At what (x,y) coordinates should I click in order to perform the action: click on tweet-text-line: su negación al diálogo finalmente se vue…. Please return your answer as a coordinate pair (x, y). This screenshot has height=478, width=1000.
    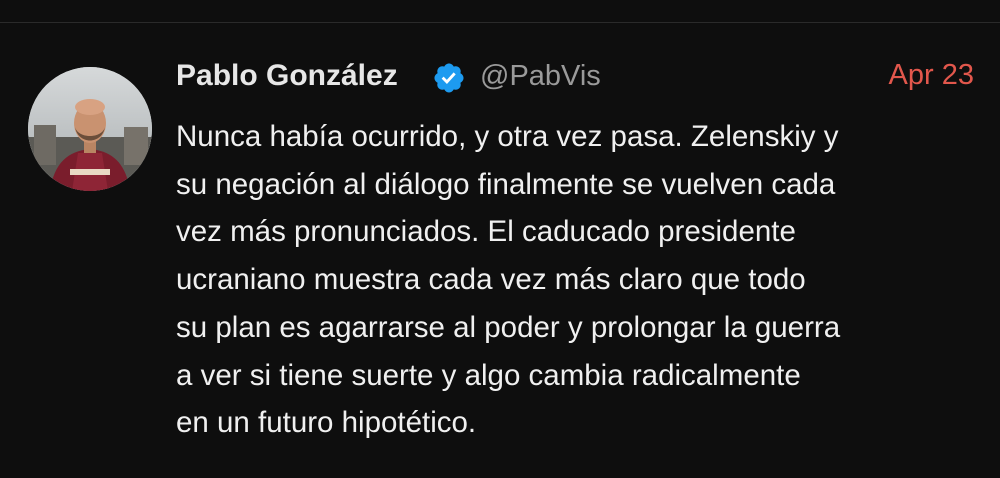
    Looking at the image, I should click on (506, 184).